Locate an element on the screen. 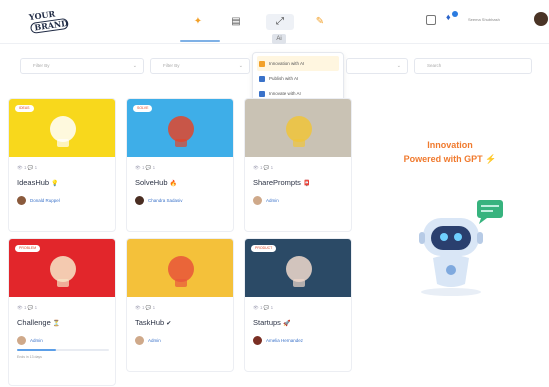 The image size is (549, 387). dropdown-item-publish: Publish with AI is located at coordinates (298, 78).